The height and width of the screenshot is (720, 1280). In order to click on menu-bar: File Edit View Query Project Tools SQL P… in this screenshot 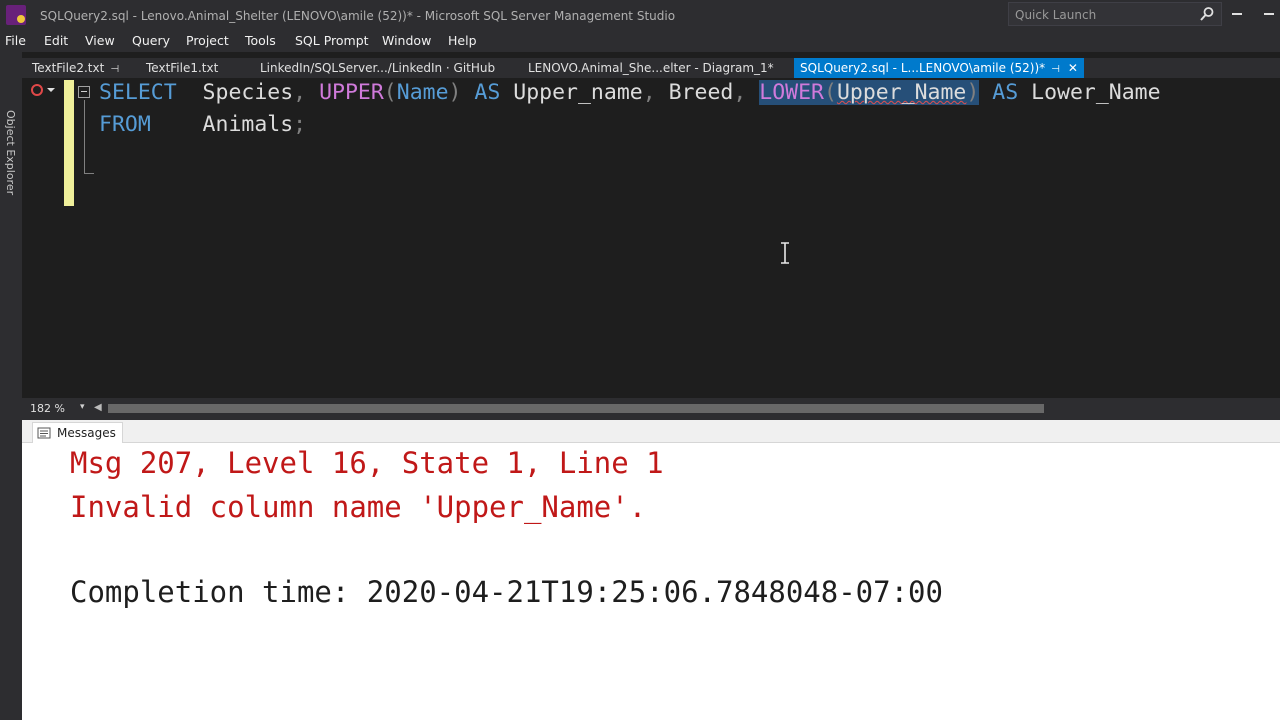, I will do `click(640, 42)`.